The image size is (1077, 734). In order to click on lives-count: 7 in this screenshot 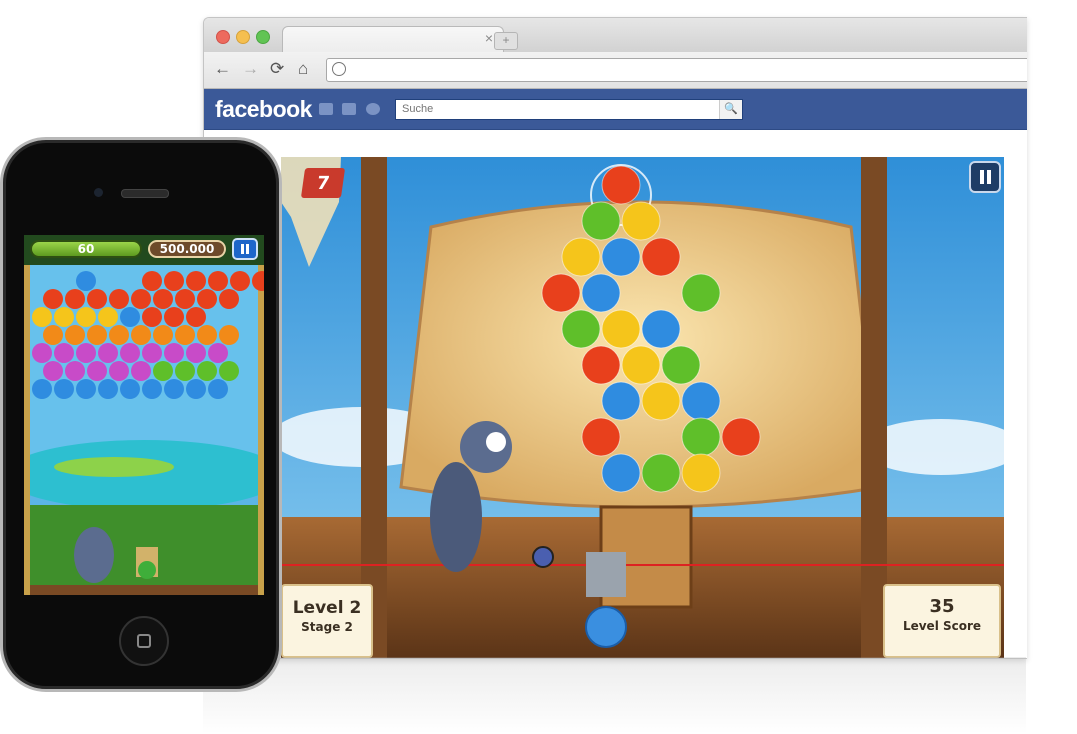, I will do `click(323, 183)`.